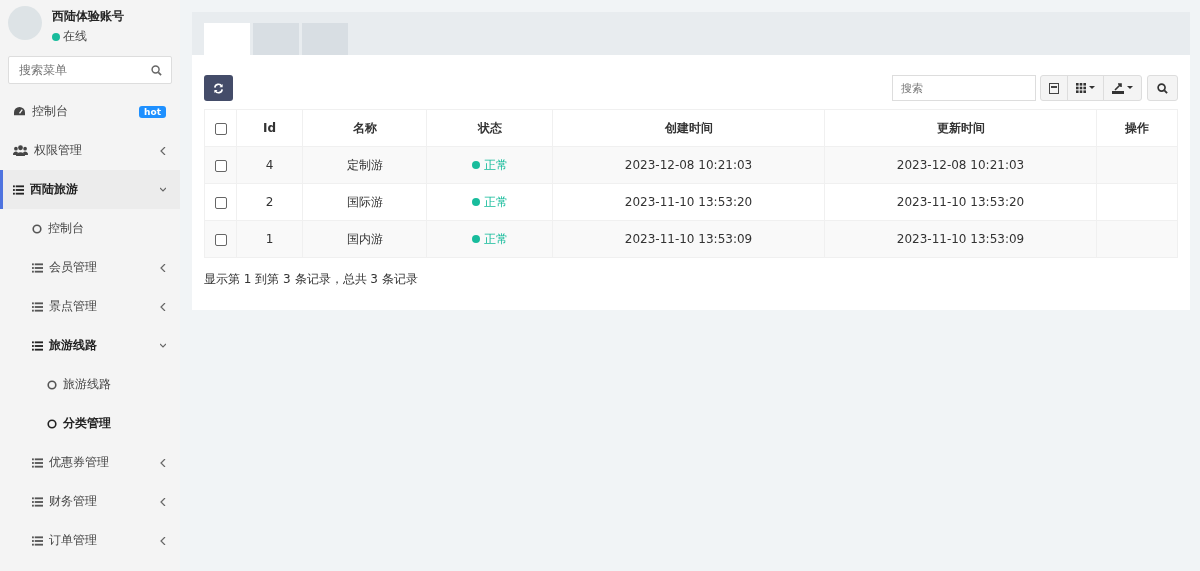  I want to click on table-search-field: 搜索, so click(964, 88).